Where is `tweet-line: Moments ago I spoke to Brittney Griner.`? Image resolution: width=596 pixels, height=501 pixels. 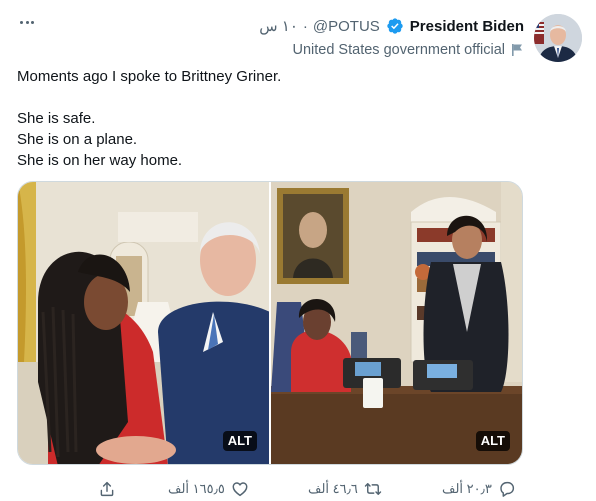 tweet-line: Moments ago I spoke to Brittney Griner. is located at coordinates (149, 76).